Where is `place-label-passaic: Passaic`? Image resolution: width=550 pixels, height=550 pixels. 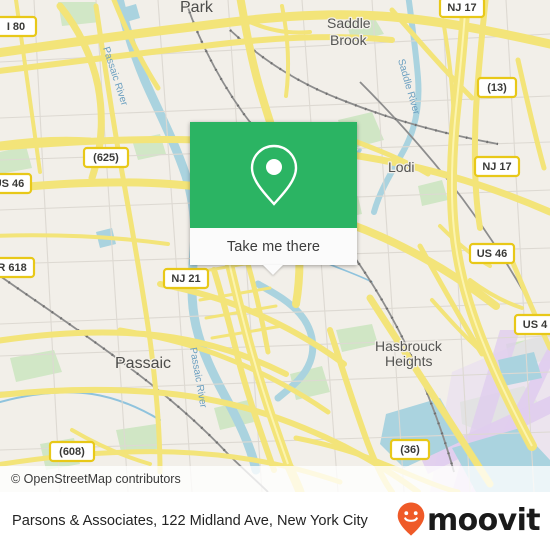
place-label-passaic: Passaic is located at coordinates (143, 363).